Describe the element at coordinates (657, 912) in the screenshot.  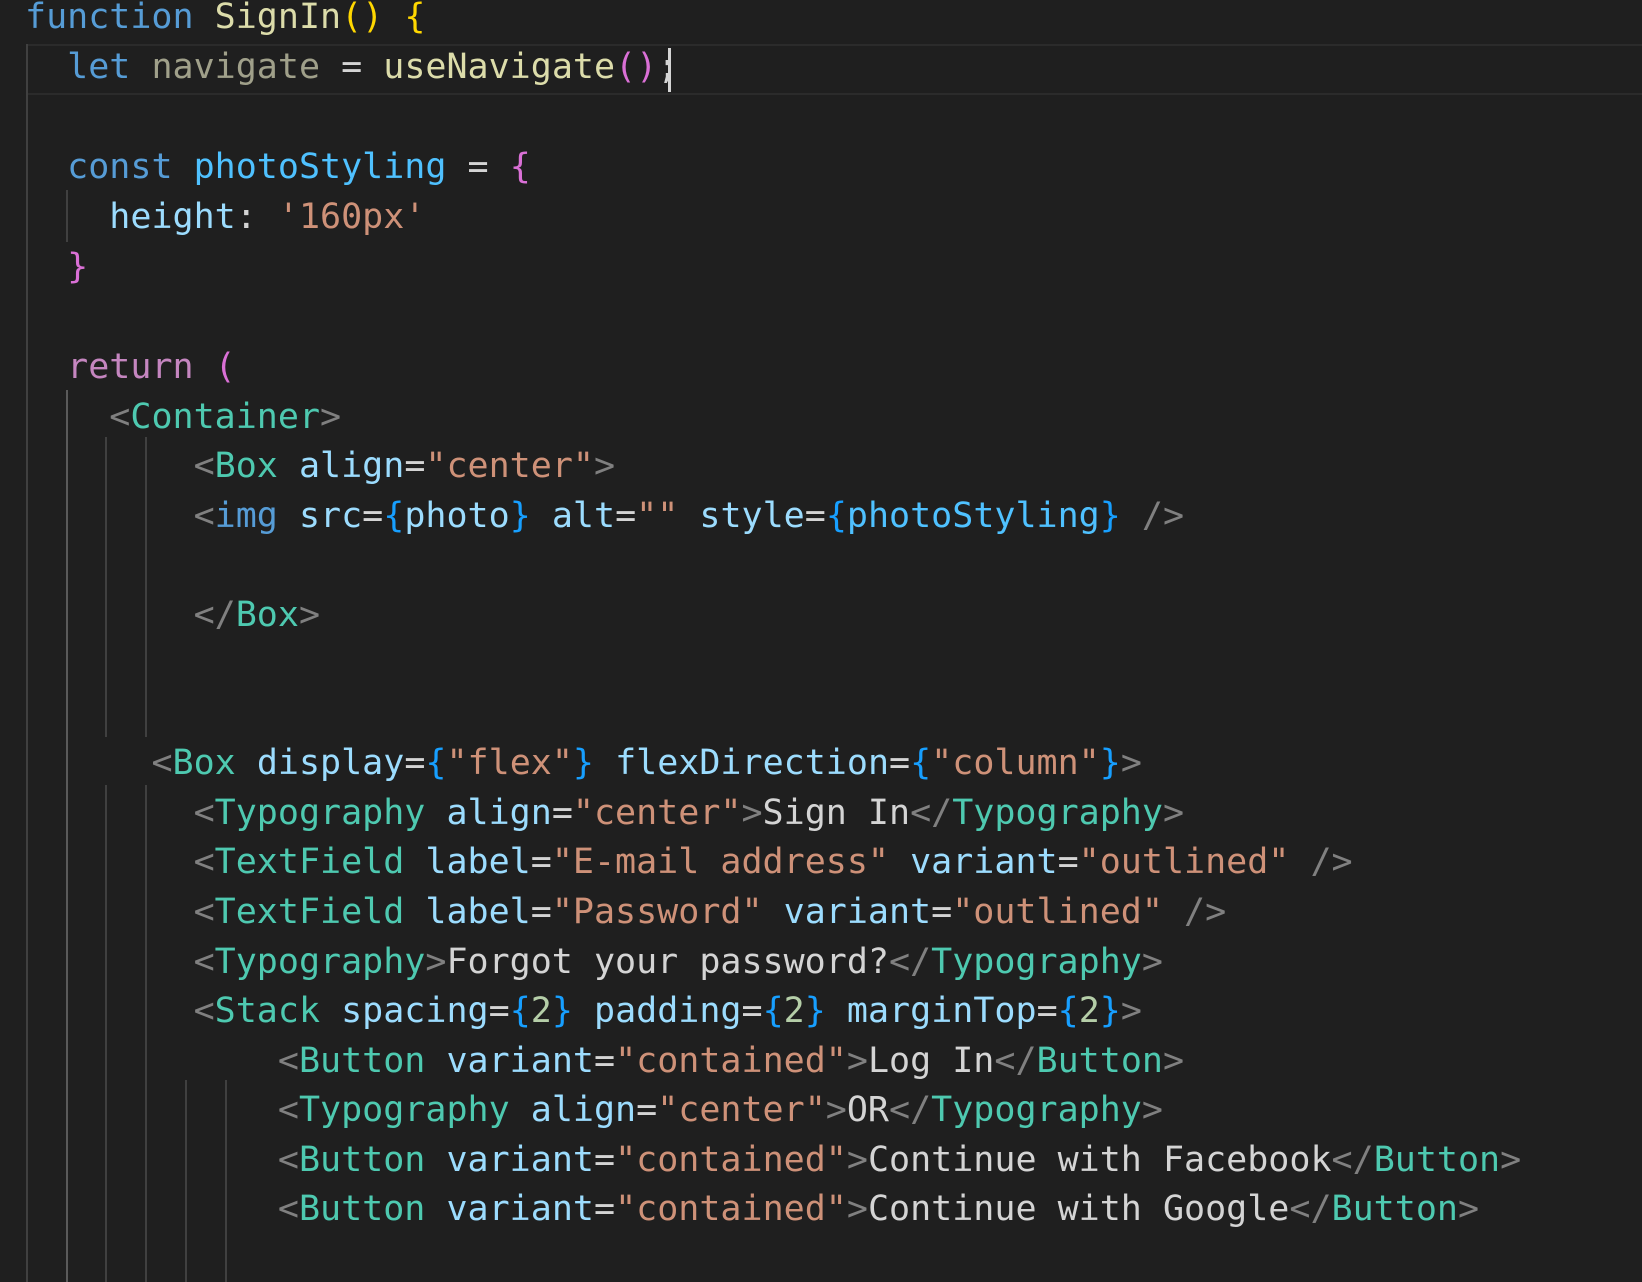
I see `code-token: "Password"` at that location.